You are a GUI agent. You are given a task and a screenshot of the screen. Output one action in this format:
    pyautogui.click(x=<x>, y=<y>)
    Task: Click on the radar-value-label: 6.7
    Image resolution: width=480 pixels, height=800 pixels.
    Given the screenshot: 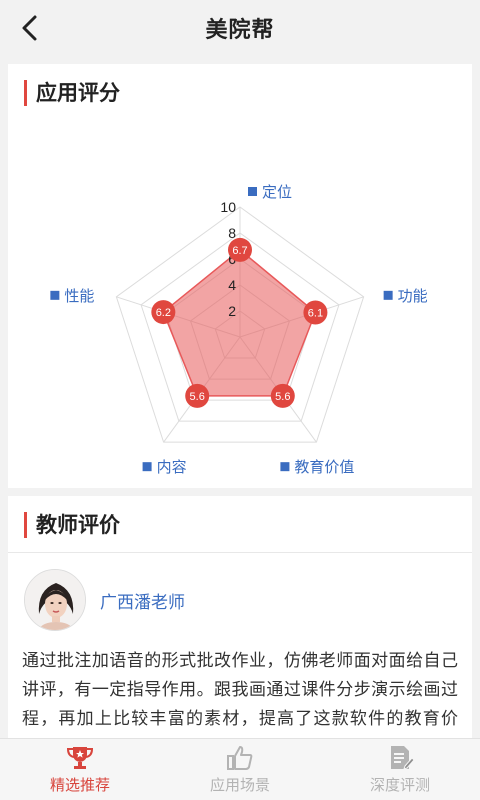 What is the action you would take?
    pyautogui.click(x=239, y=251)
    